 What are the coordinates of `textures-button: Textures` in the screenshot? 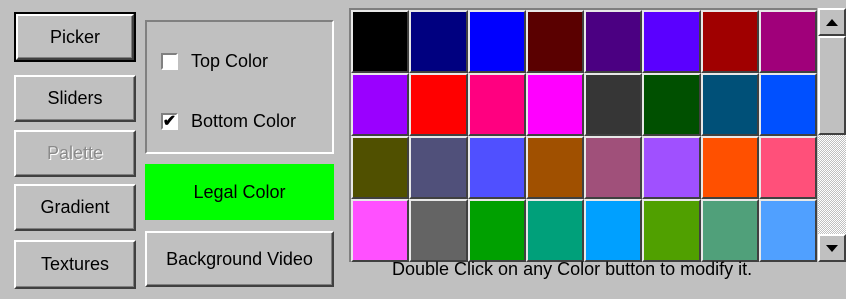 It's located at (75, 264).